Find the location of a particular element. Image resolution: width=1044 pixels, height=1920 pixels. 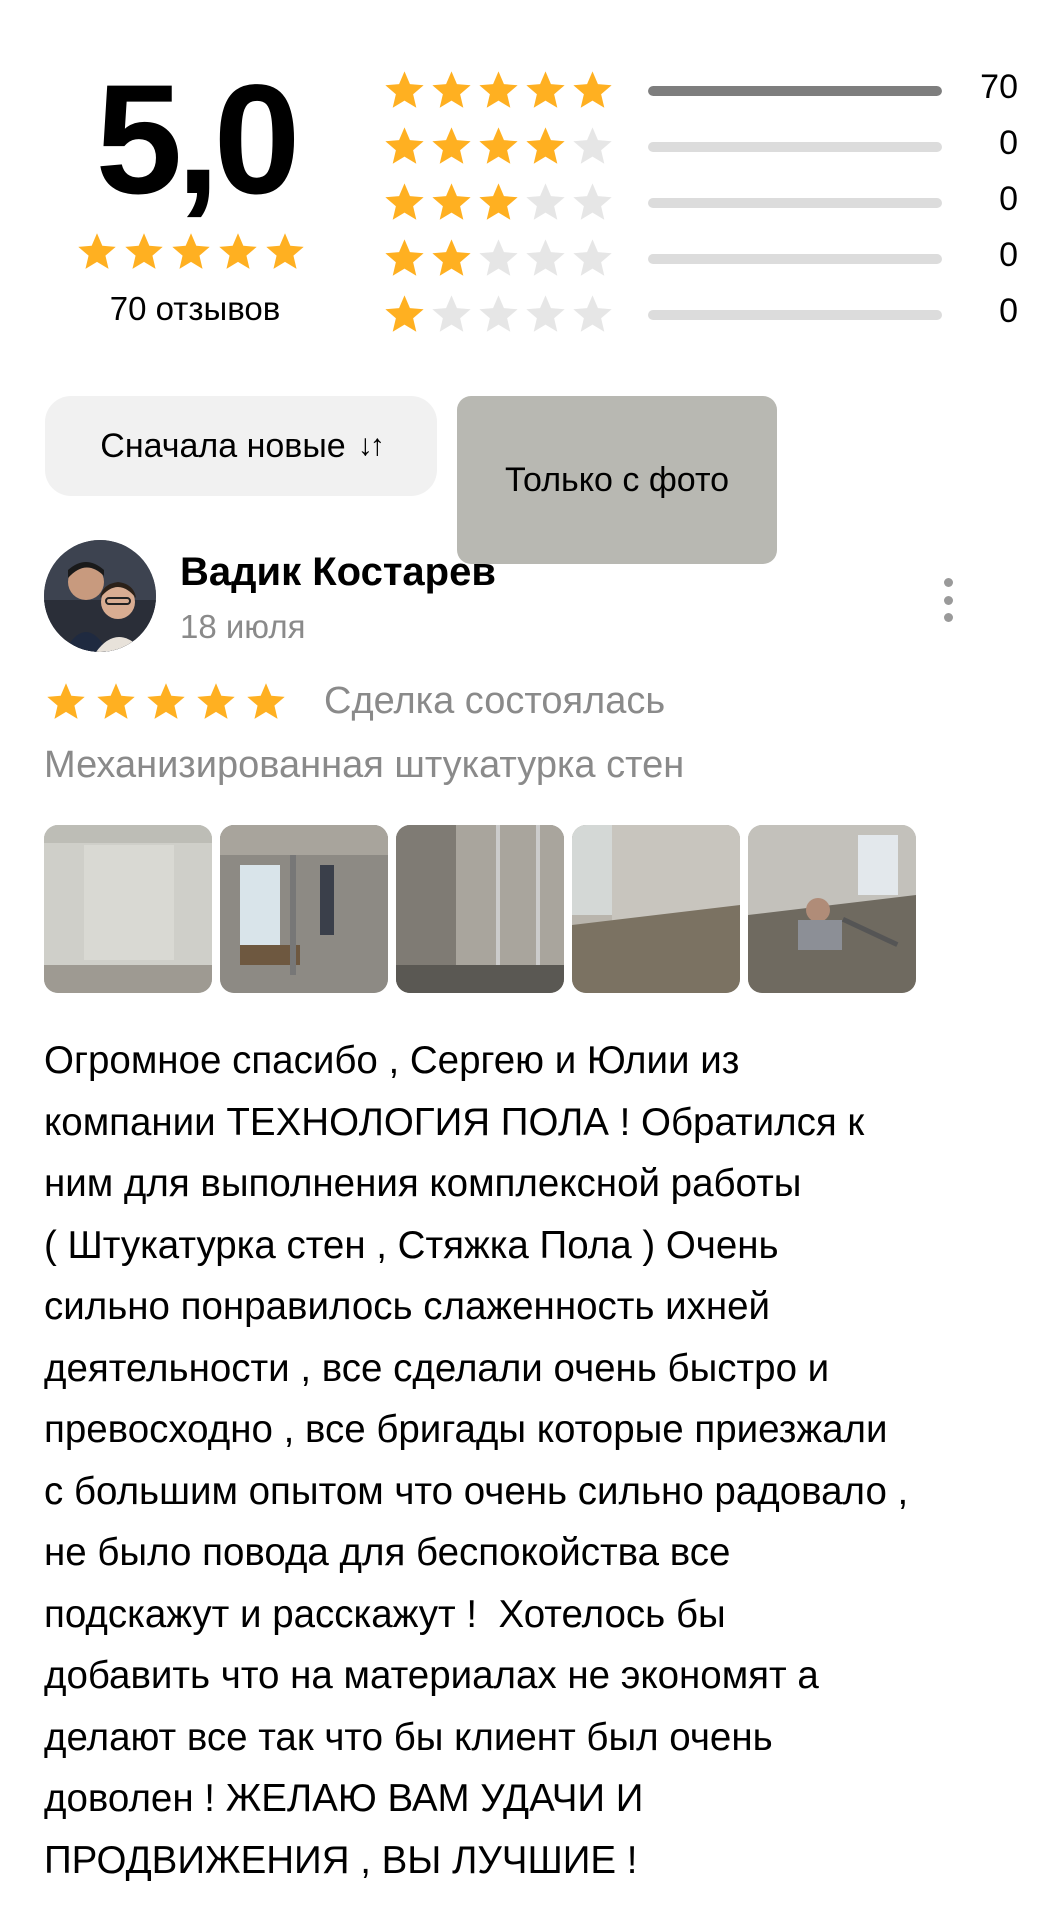

service-name: Механизированная штукатурка стен is located at coordinates (364, 765).